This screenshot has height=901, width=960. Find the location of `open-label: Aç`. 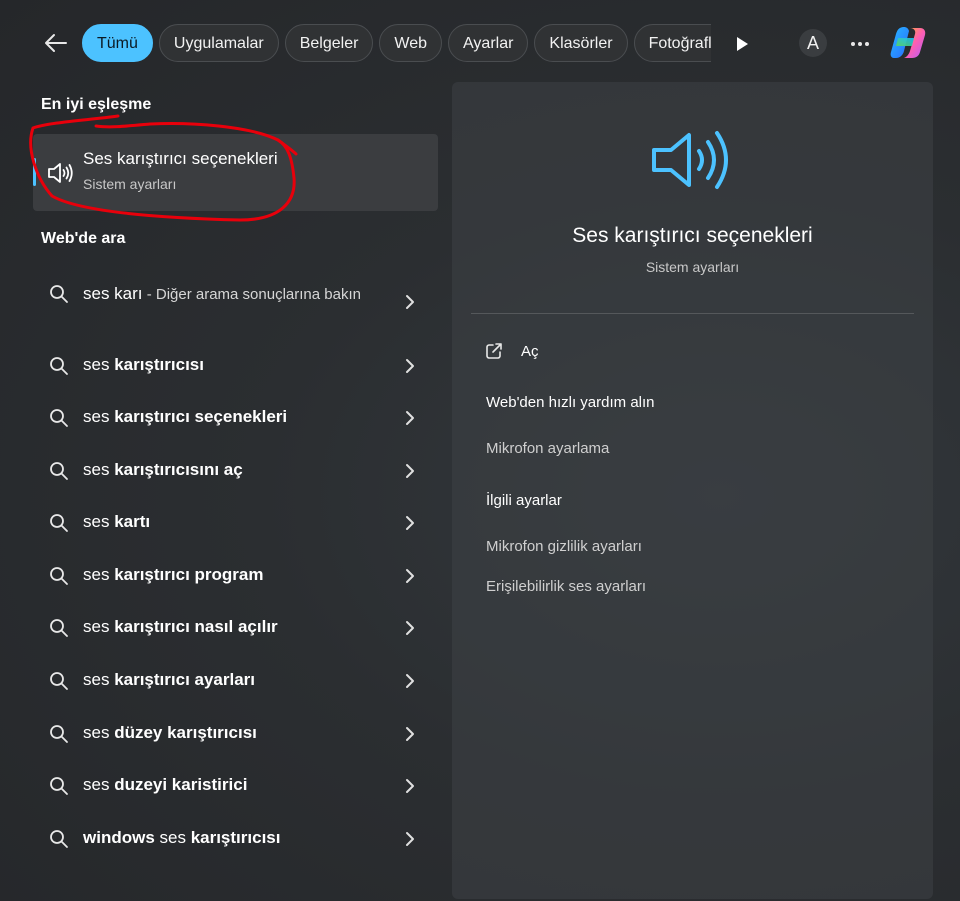

open-label: Aç is located at coordinates (530, 351).